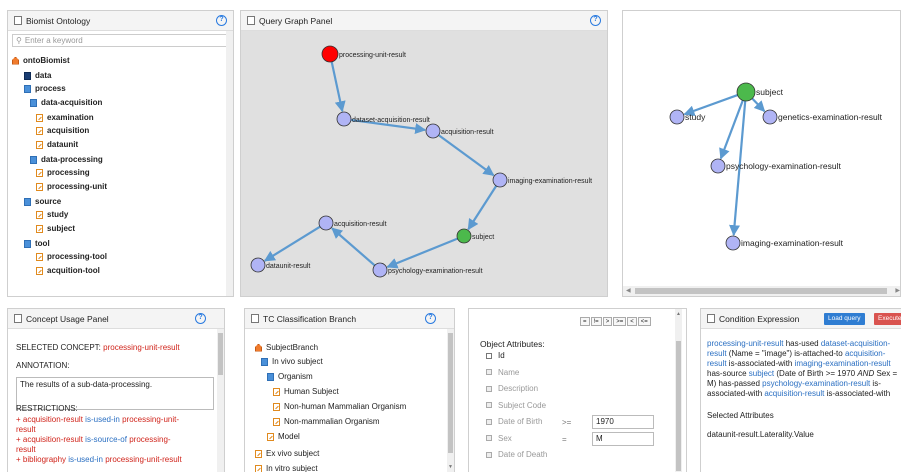 The width and height of the screenshot is (901, 472). I want to click on concept-scroll-thumb, so click(220, 354).